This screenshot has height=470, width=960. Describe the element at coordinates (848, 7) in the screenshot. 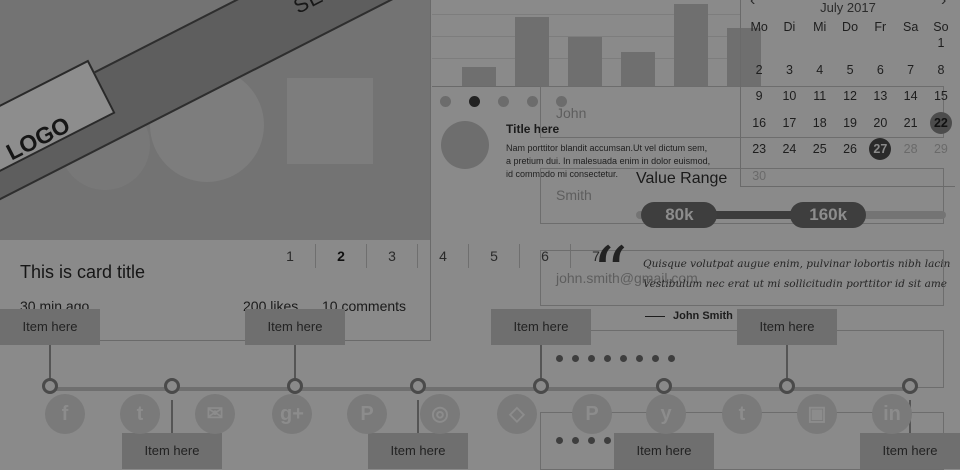

I see `calendar-month: July 2017` at that location.